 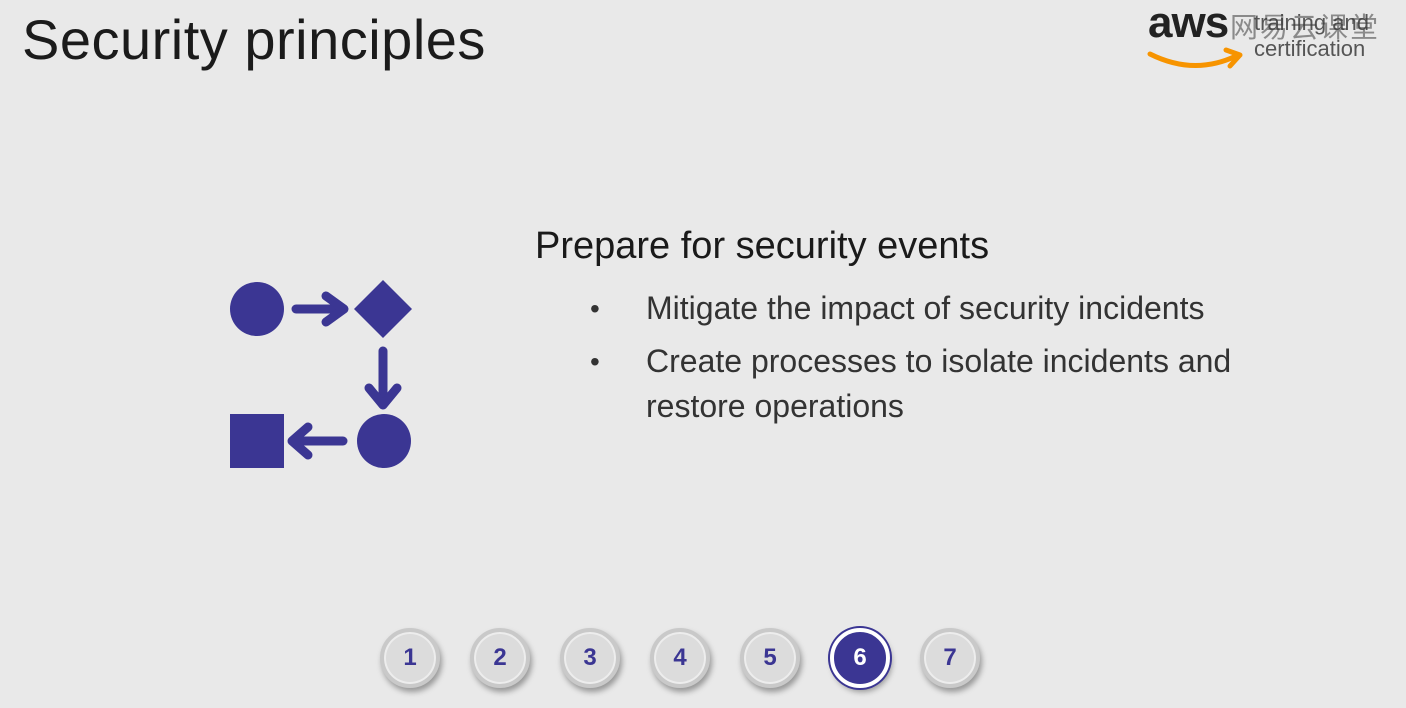 I want to click on aws-logo: aws training and certification 网易云课堂, so click(x=1271, y=37).